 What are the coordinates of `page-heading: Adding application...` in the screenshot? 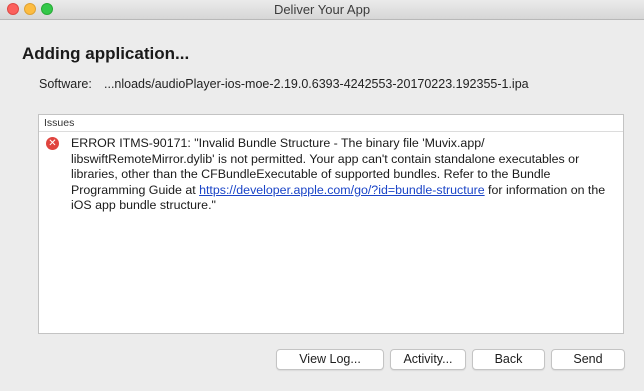 It's located at (106, 53).